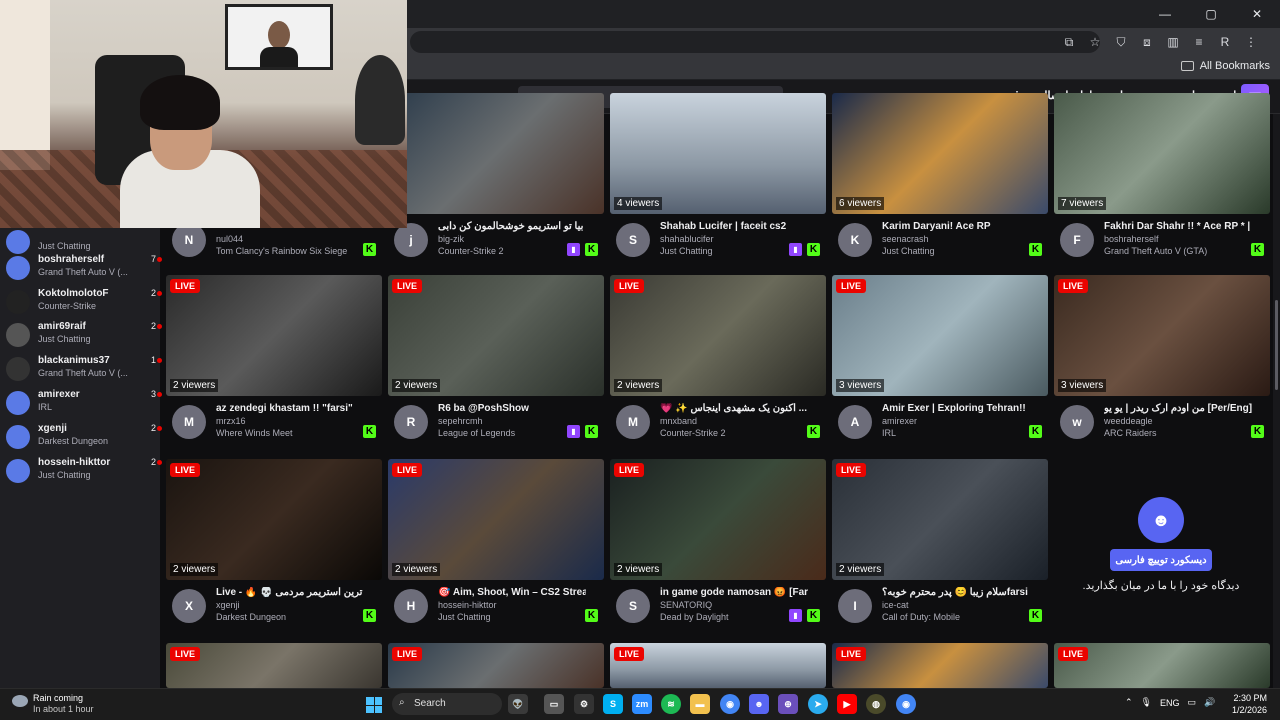 The width and height of the screenshot is (1280, 720). I want to click on streamer-name: SENATORIQ, so click(686, 605).